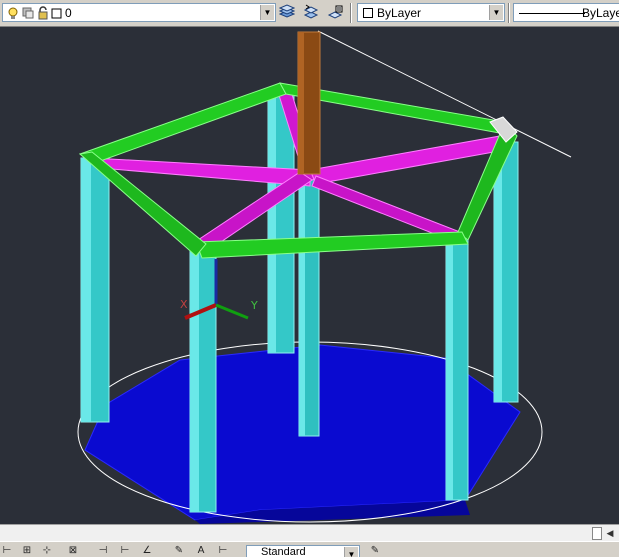  Describe the element at coordinates (301, 103) in the screenshot. I see `center-post-highlight` at that location.